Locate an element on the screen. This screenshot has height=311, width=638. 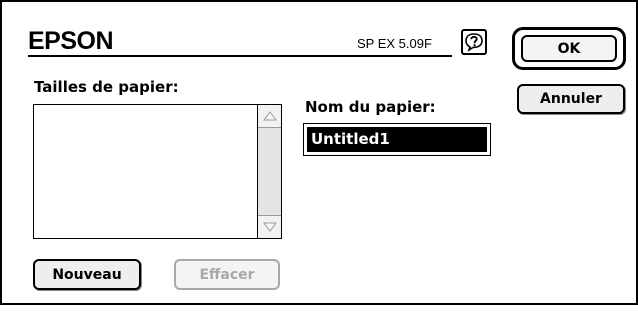
help-balloon-glyph is located at coordinates (474, 42).